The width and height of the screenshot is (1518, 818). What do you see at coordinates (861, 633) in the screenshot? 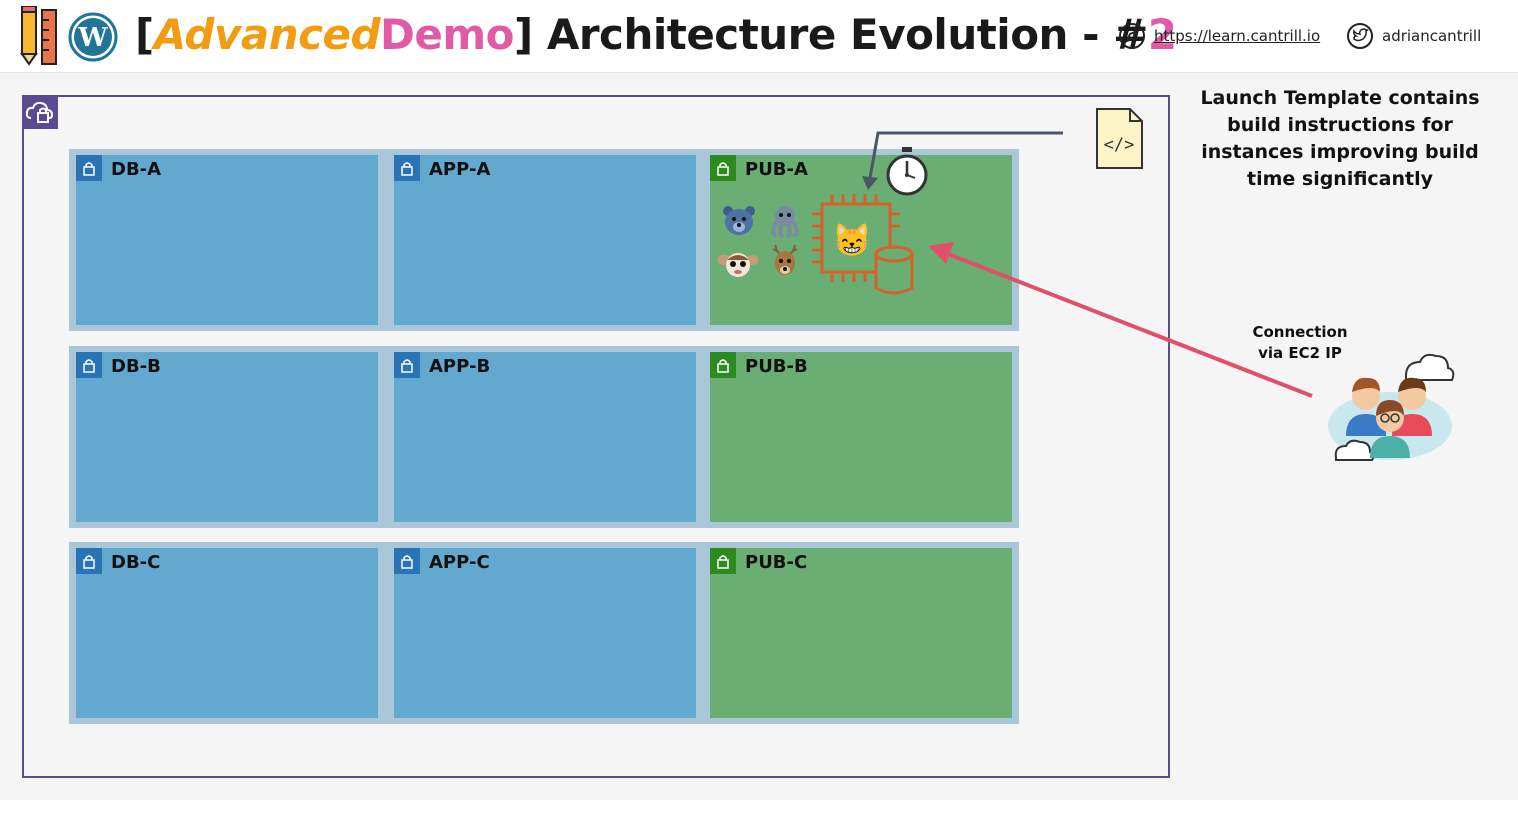
I see `subnet-pub-c: PUB-C` at bounding box center [861, 633].